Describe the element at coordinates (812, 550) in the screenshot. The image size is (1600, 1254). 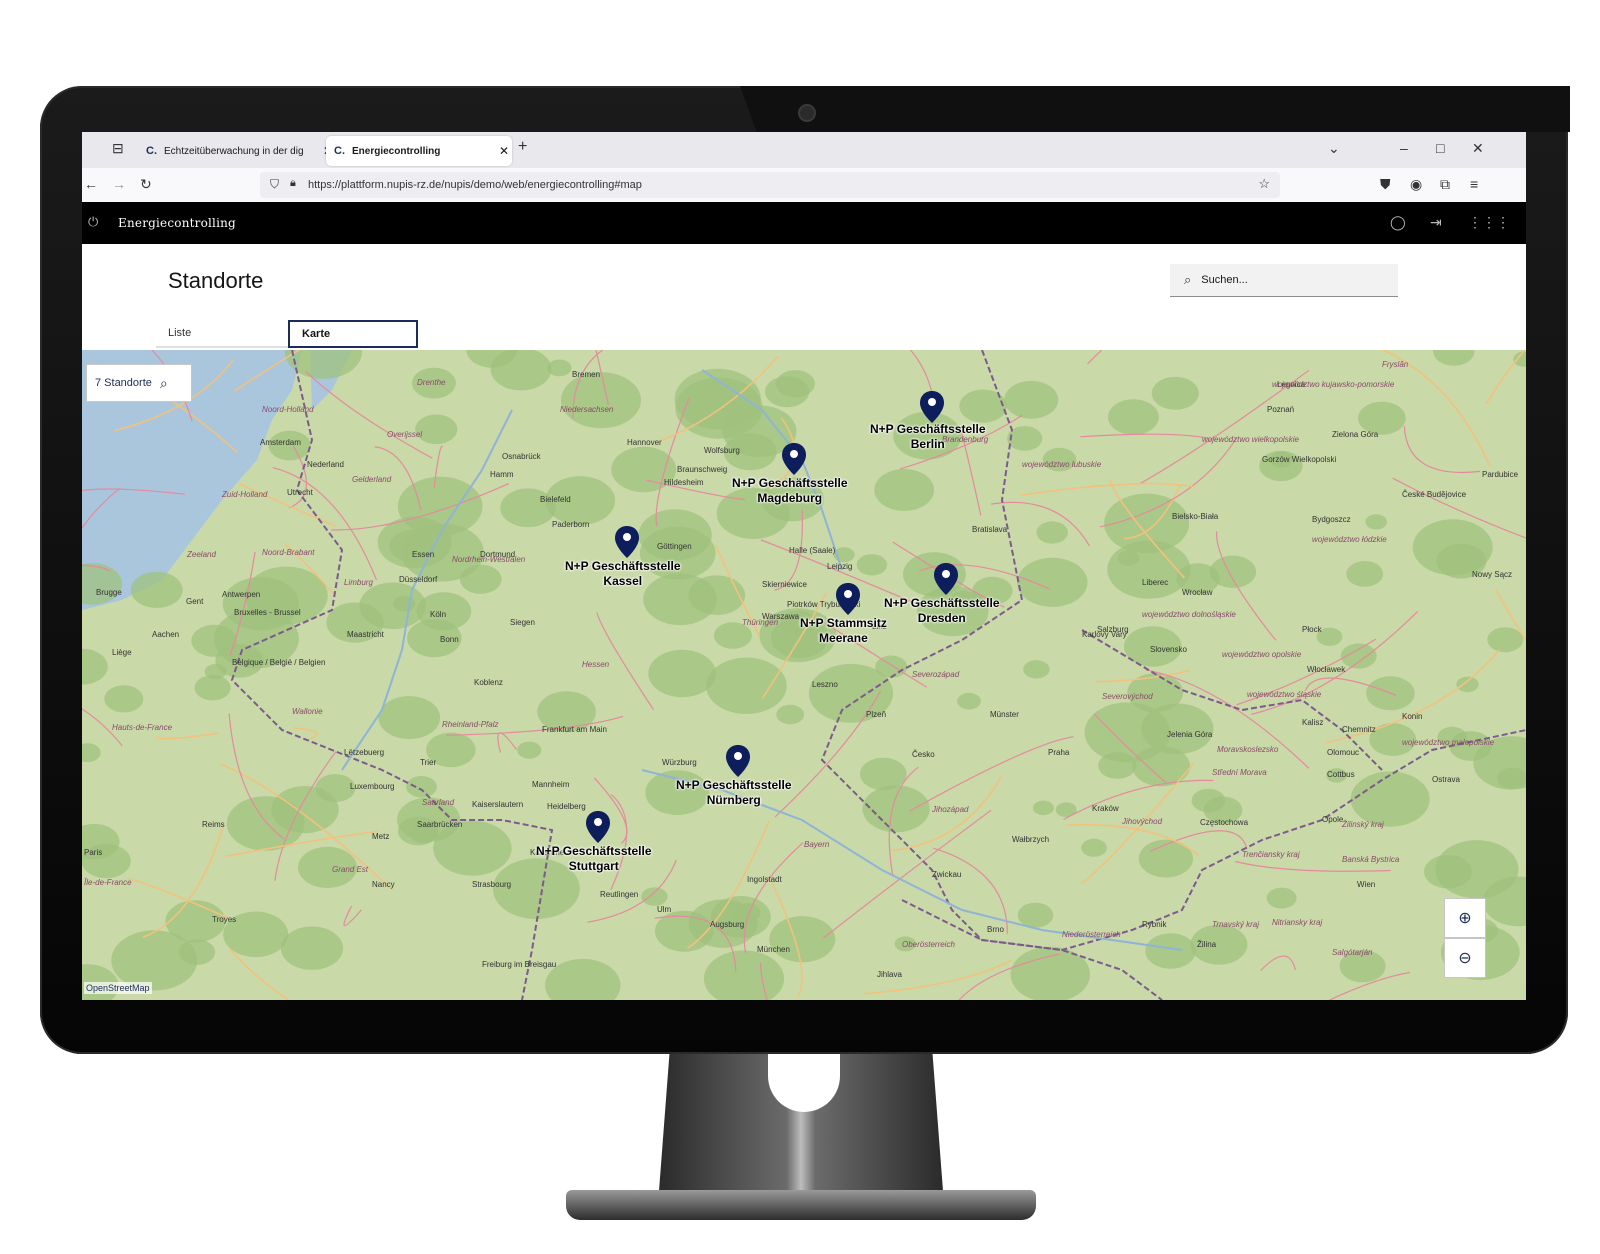
I see `map-place-label: Halle (Saale)` at that location.